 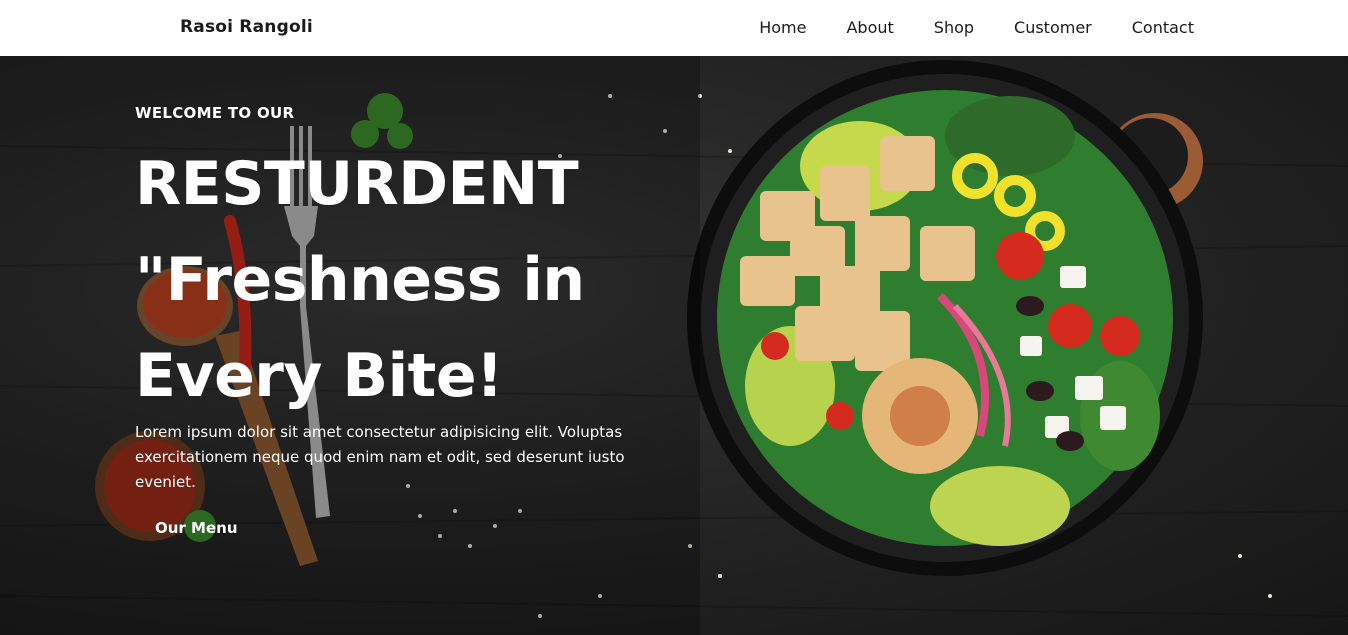 What do you see at coordinates (1163, 27) in the screenshot?
I see `nav-contact-link: Contact` at bounding box center [1163, 27].